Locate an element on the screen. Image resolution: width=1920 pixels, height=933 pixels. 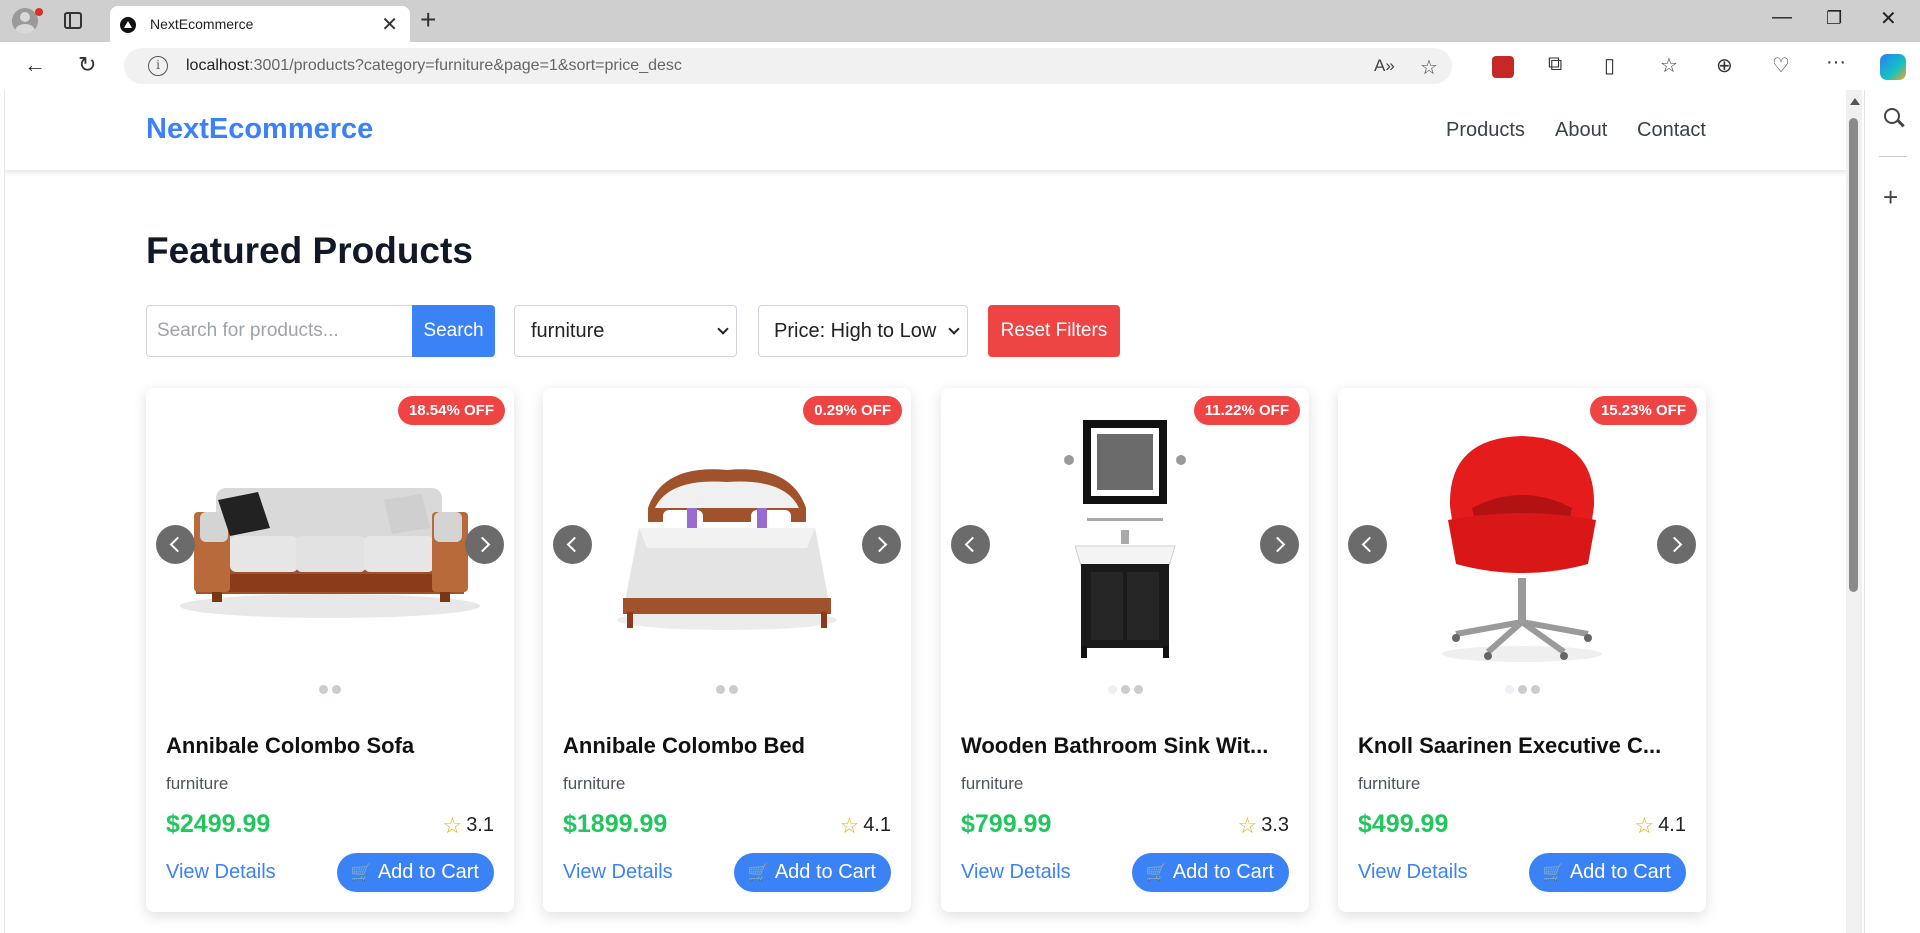
minimize-window-icon: — is located at coordinates (1782, 17).